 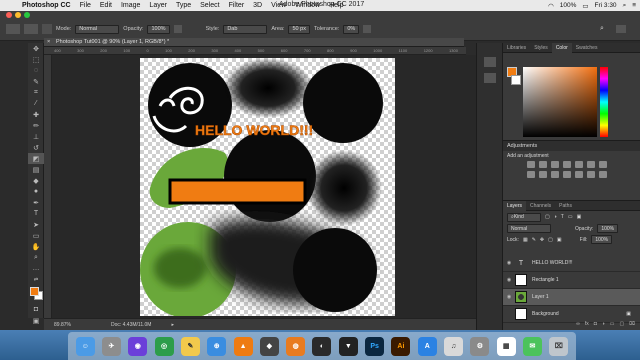 I want to click on eyedropper-tool-icon: ⁄, so click(x=36, y=103).